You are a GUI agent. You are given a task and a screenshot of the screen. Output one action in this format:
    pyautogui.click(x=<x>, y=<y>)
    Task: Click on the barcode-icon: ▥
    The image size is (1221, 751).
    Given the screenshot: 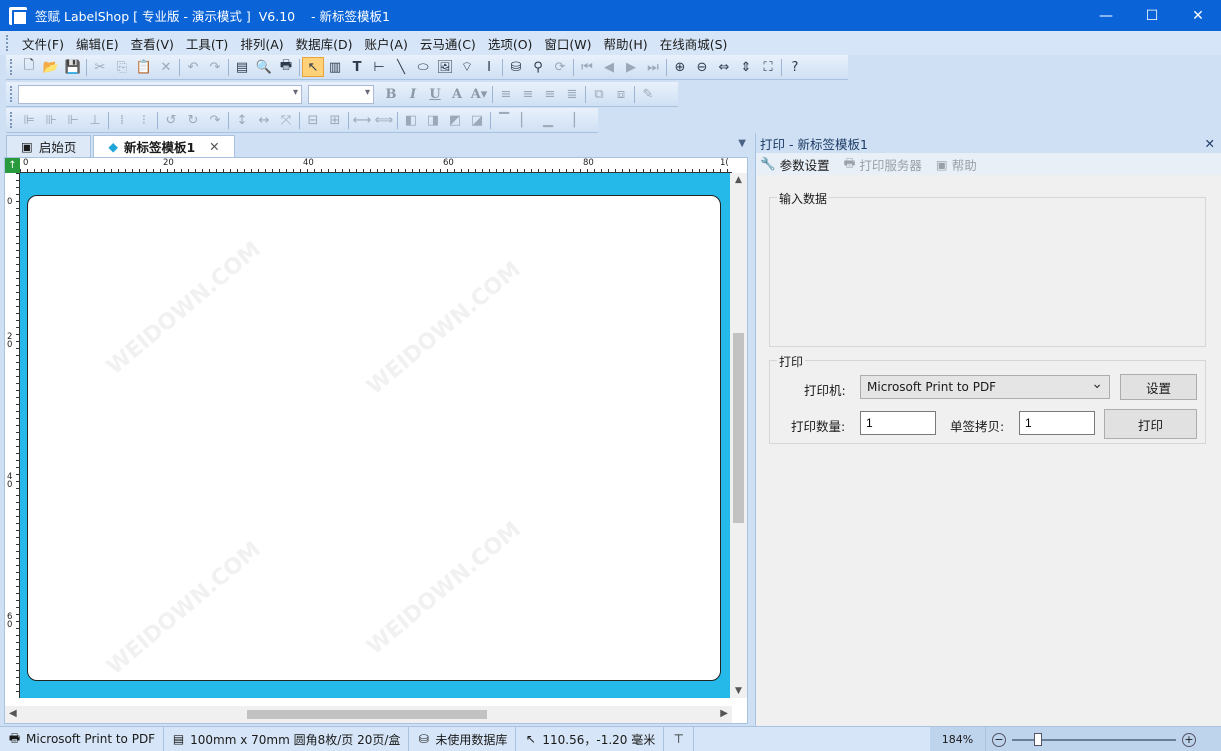 What is the action you would take?
    pyautogui.click(x=335, y=67)
    